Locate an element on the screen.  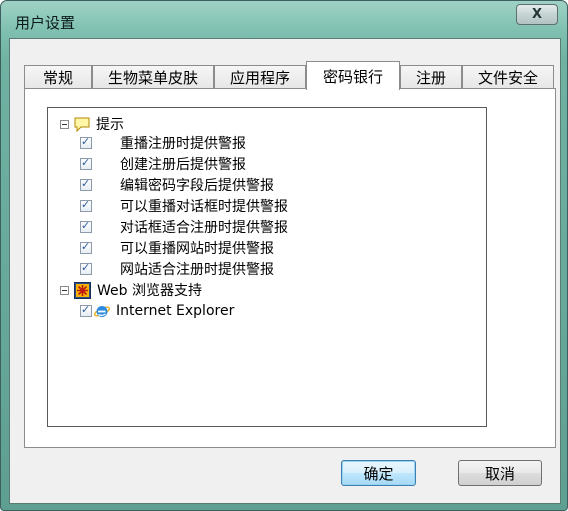
tree-item: 可以重播对话框时提供警报 is located at coordinates (184, 206).